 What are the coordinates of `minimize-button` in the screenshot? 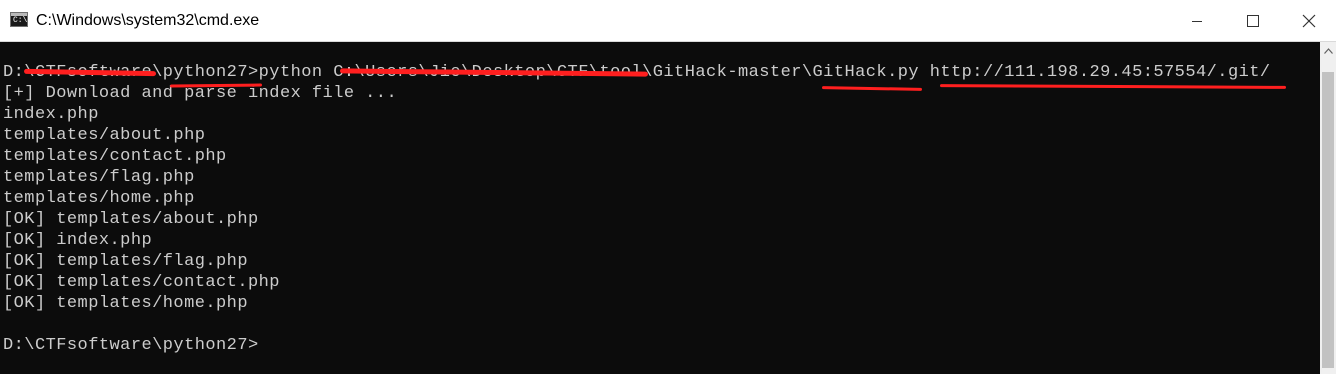 It's located at (1197, 20).